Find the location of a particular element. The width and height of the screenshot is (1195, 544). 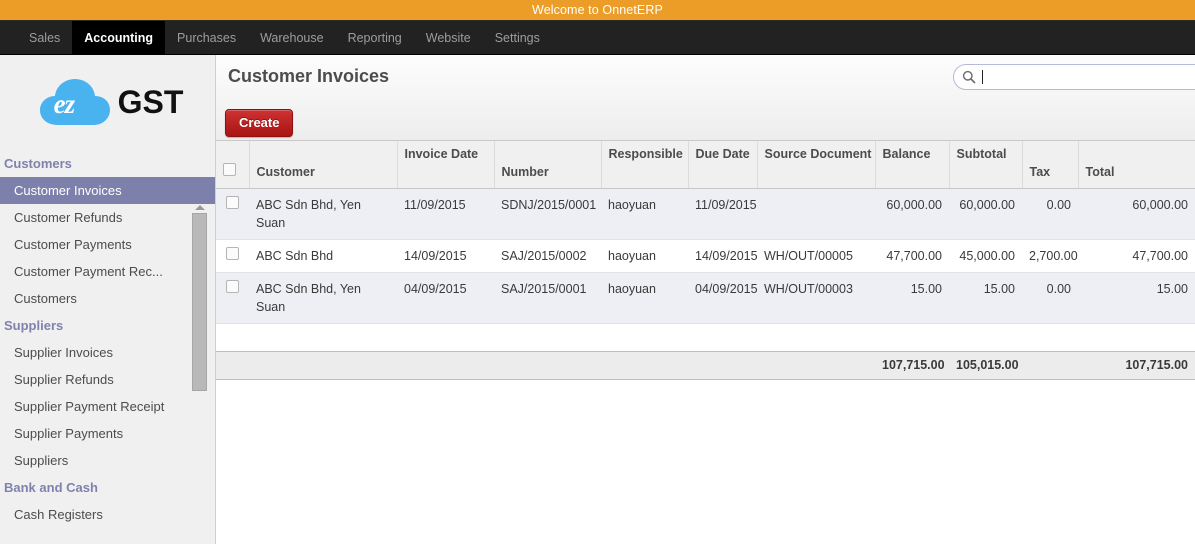

cell-subtotal: 45,000.00 is located at coordinates (985, 256).